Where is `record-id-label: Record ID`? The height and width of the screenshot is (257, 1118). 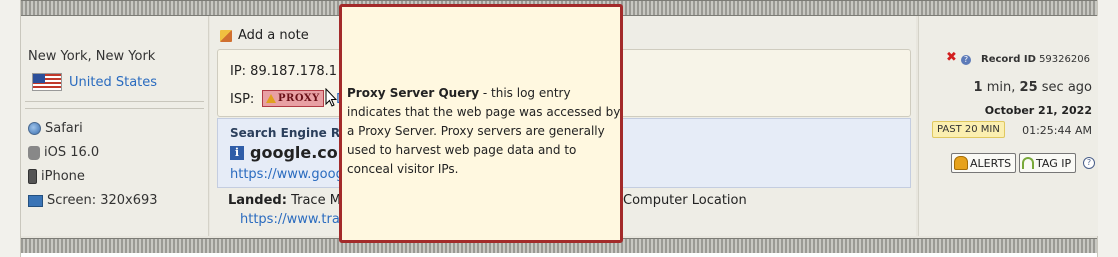 record-id-label: Record ID is located at coordinates (1008, 59).